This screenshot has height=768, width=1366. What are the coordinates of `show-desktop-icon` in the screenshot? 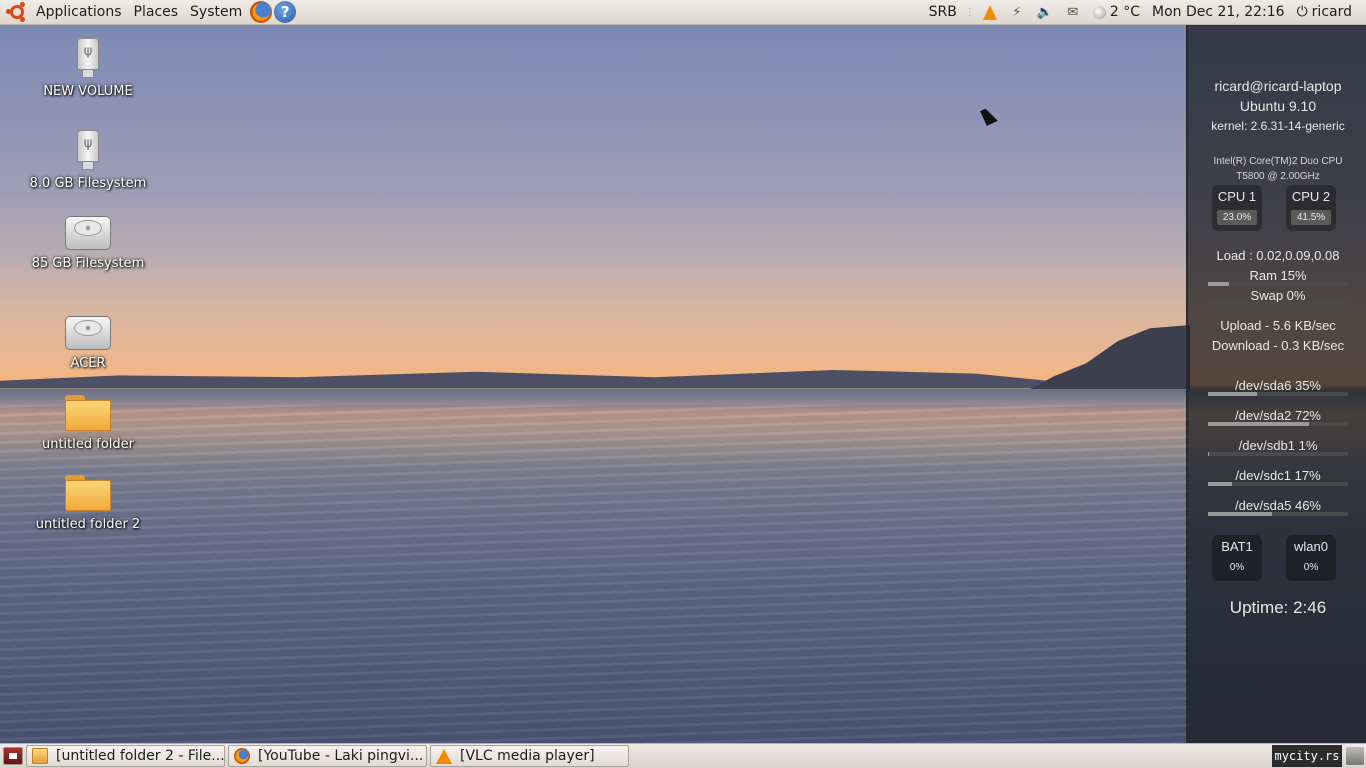 It's located at (13, 756).